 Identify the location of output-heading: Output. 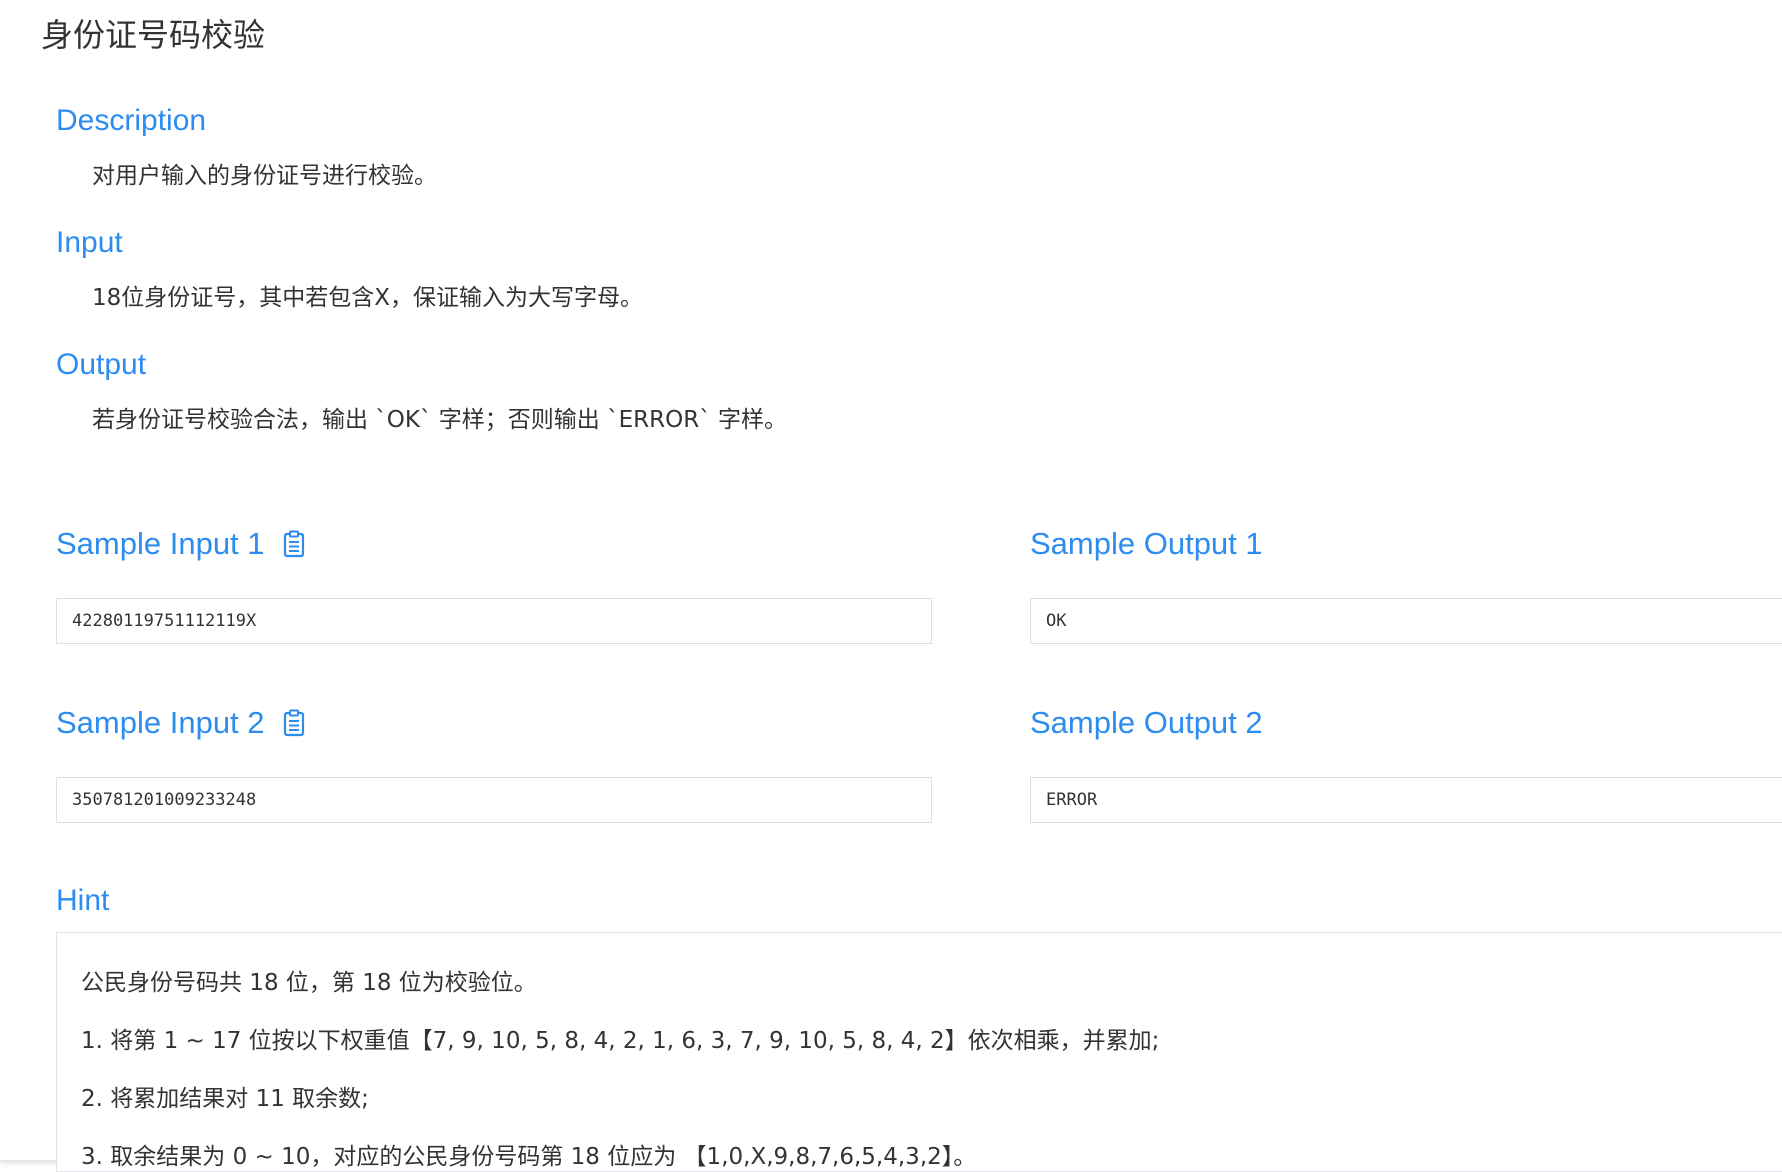
(101, 364).